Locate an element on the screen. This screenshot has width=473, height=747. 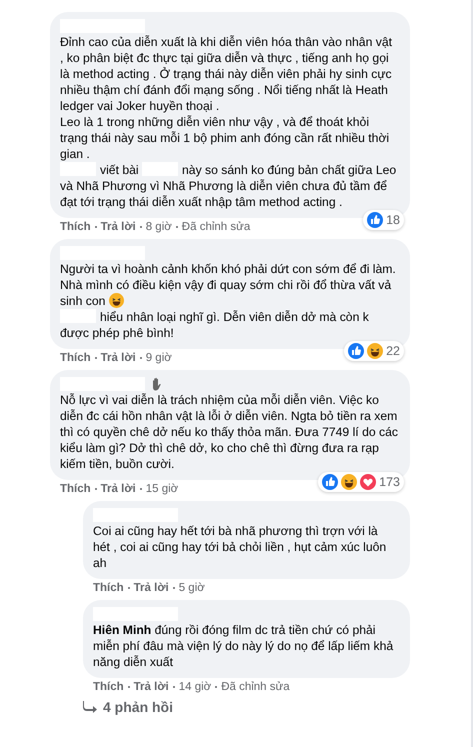
comment-time: 15 giờ is located at coordinates (162, 489).